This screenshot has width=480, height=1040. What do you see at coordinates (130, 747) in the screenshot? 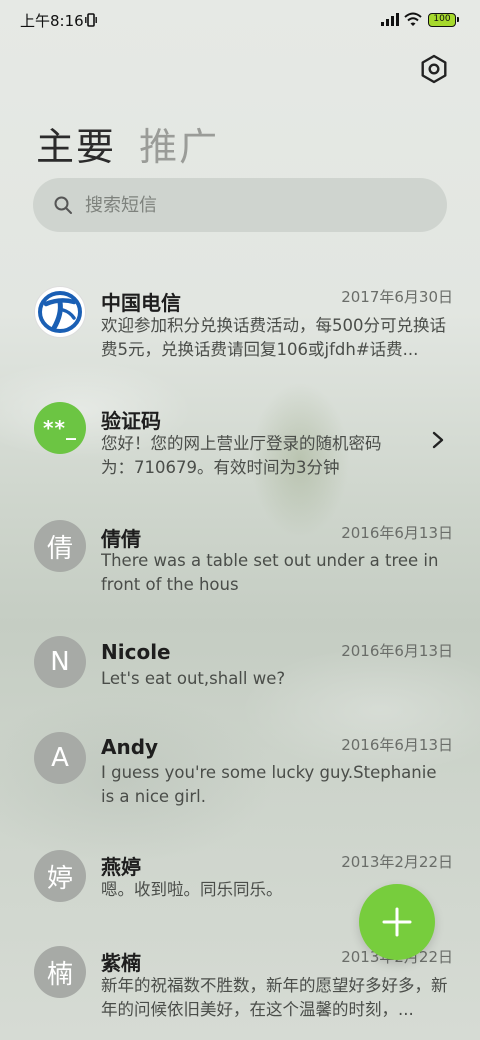
I see `contact-name: Andy` at bounding box center [130, 747].